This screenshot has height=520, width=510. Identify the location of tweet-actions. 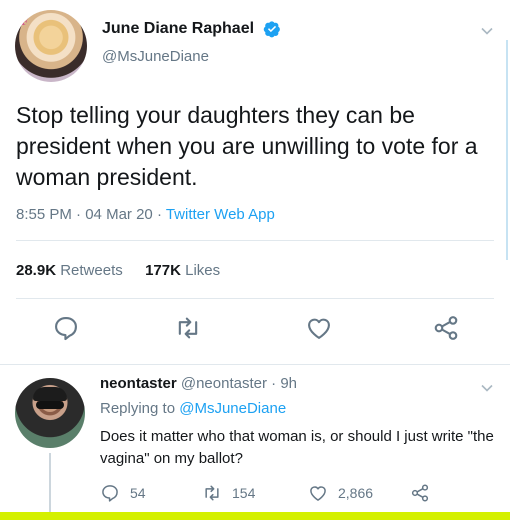
(255, 330).